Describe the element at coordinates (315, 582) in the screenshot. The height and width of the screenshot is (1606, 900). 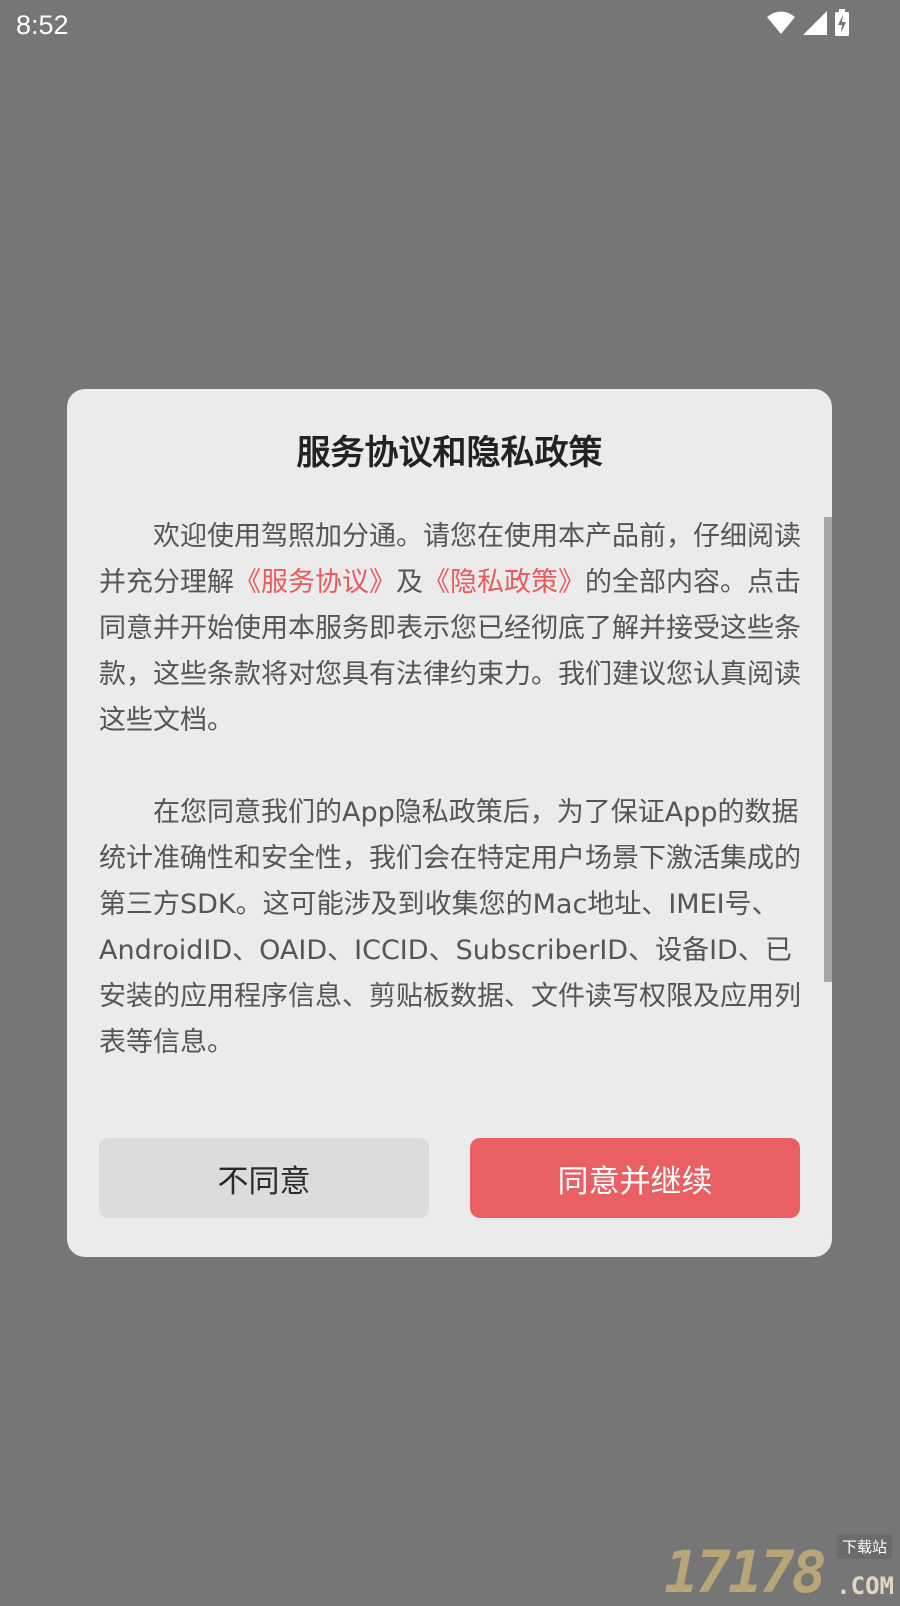
I see `service-agreement-link: 《服务协议》` at that location.